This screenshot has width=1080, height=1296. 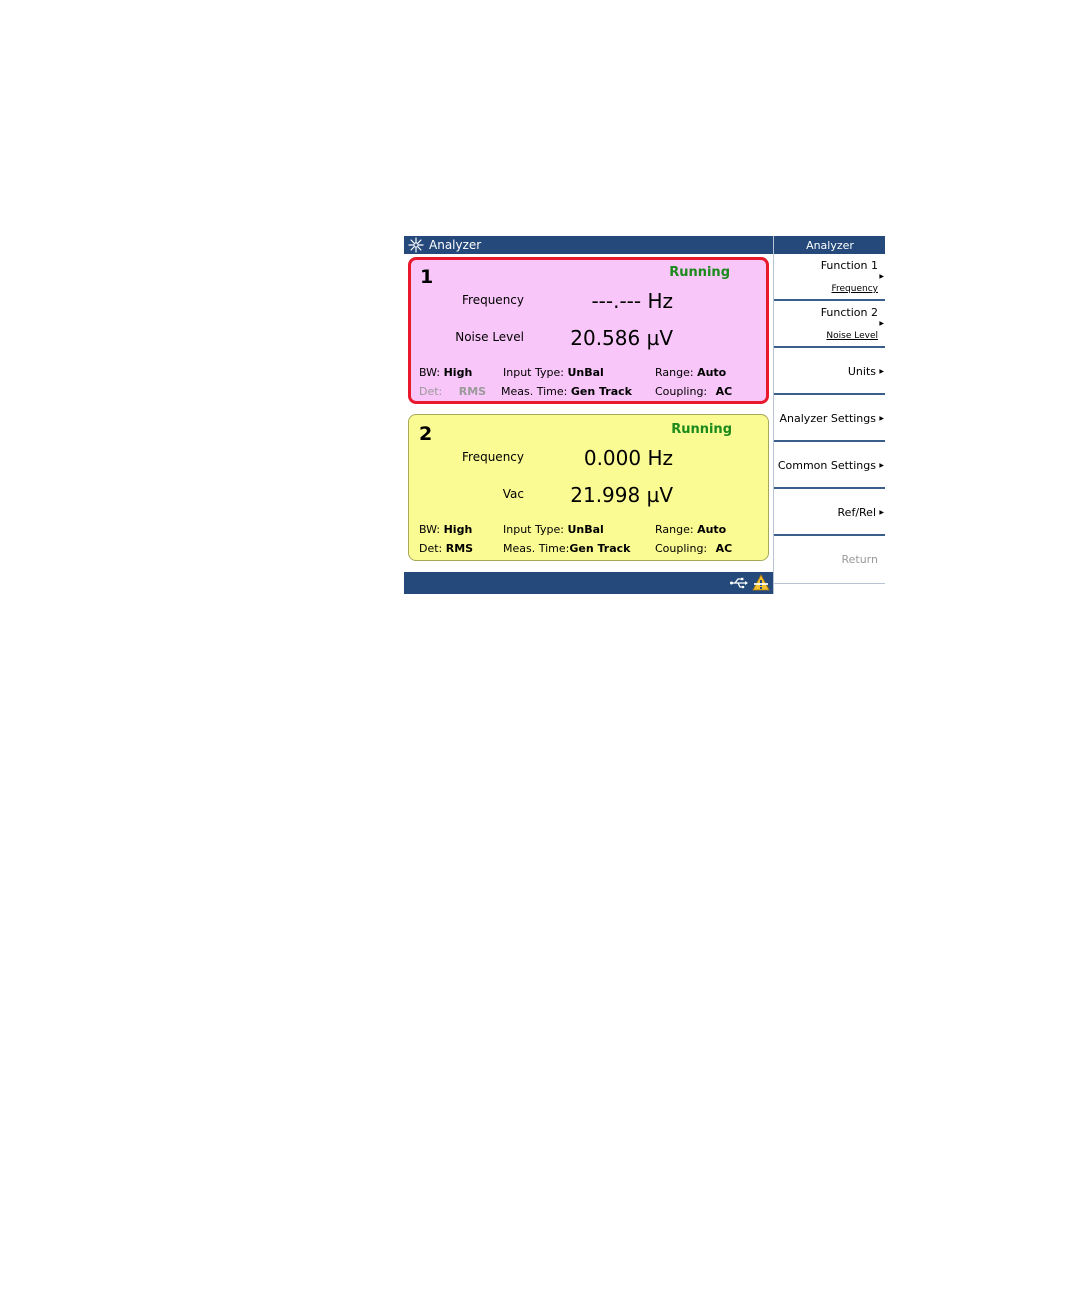 I want to click on function-2-value: 20.586 µV, so click(x=621, y=338).